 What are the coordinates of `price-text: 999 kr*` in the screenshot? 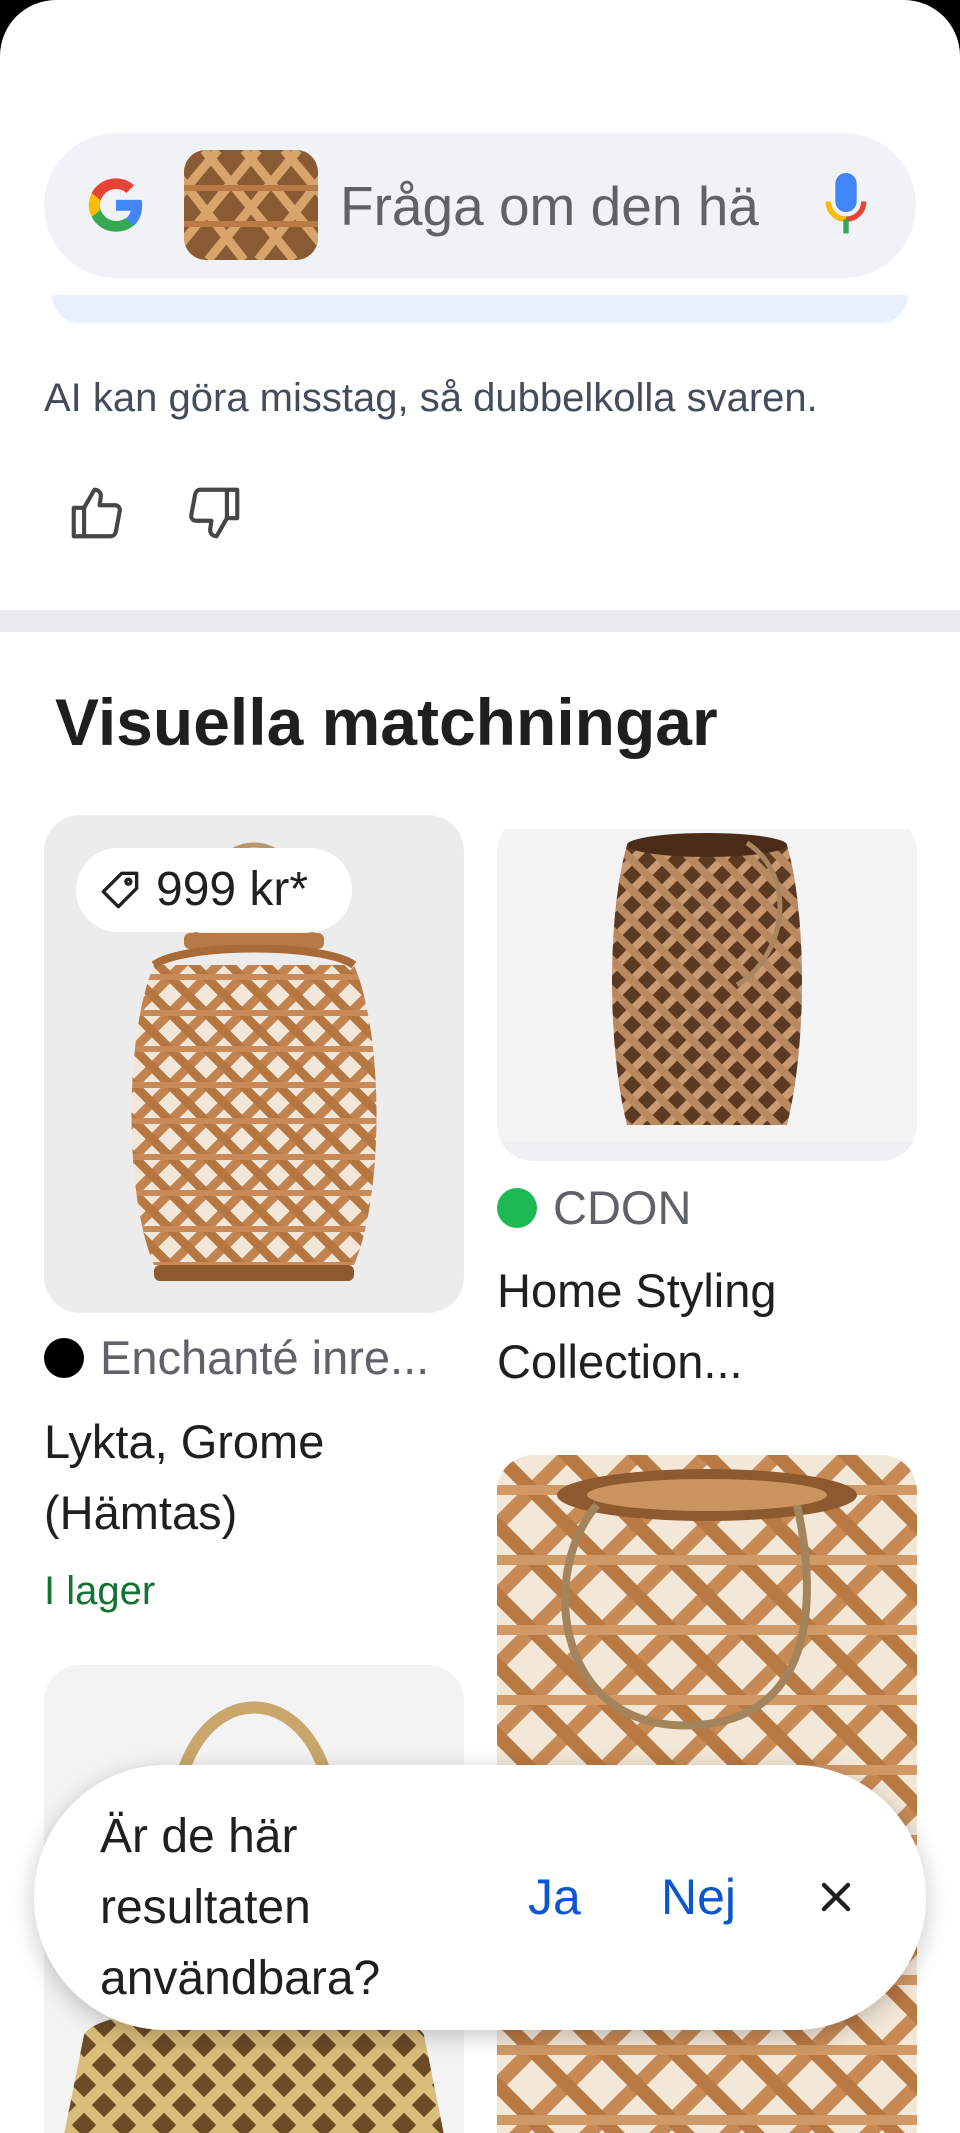 It's located at (232, 889).